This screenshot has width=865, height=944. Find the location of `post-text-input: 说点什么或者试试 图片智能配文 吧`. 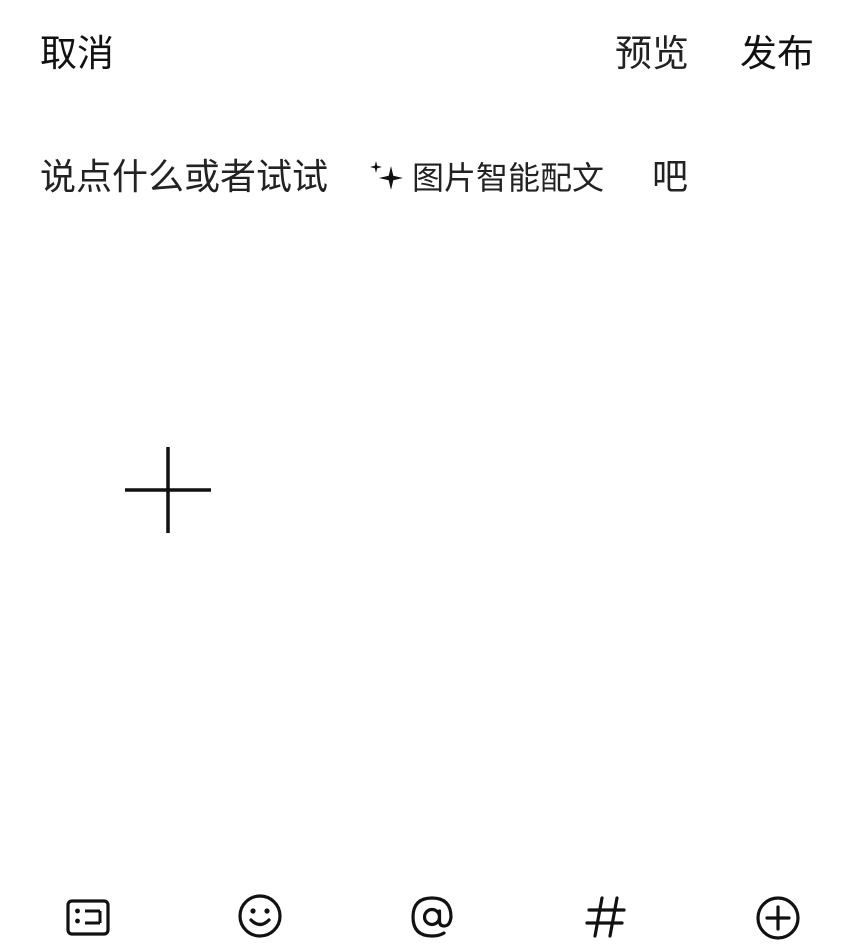

post-text-input: 说点什么或者试试 图片智能配文 吧 is located at coordinates (435, 178).